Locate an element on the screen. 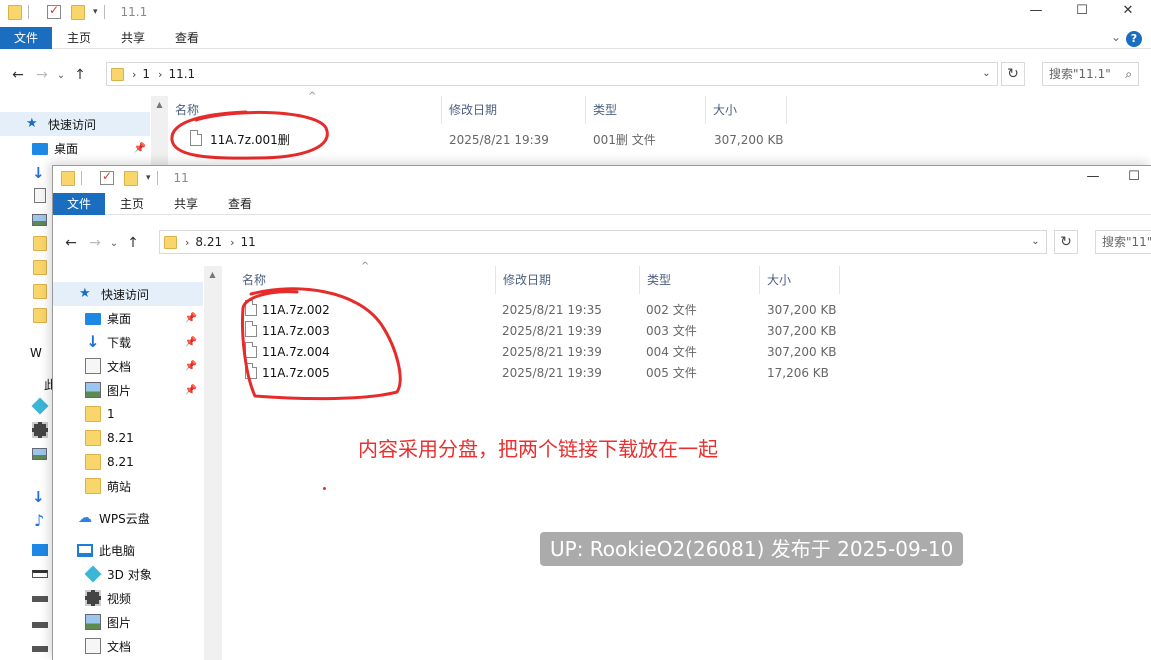 The image size is (1151, 660). nav-desktop: 桌面 📌 is located at coordinates (75, 148).